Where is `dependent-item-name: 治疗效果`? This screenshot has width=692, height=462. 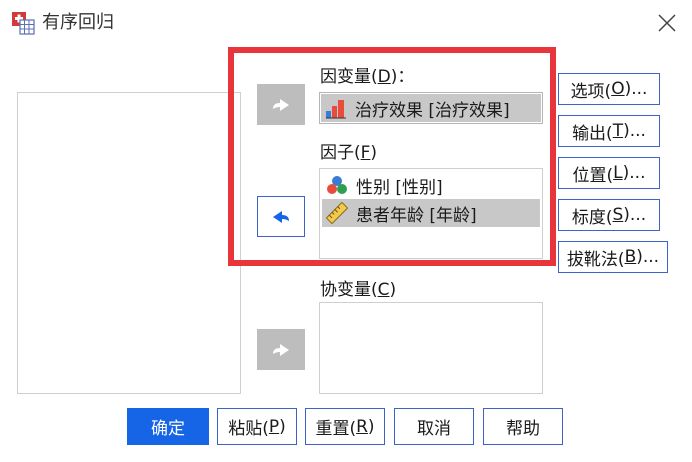 dependent-item-name: 治疗效果 is located at coordinates (389, 110).